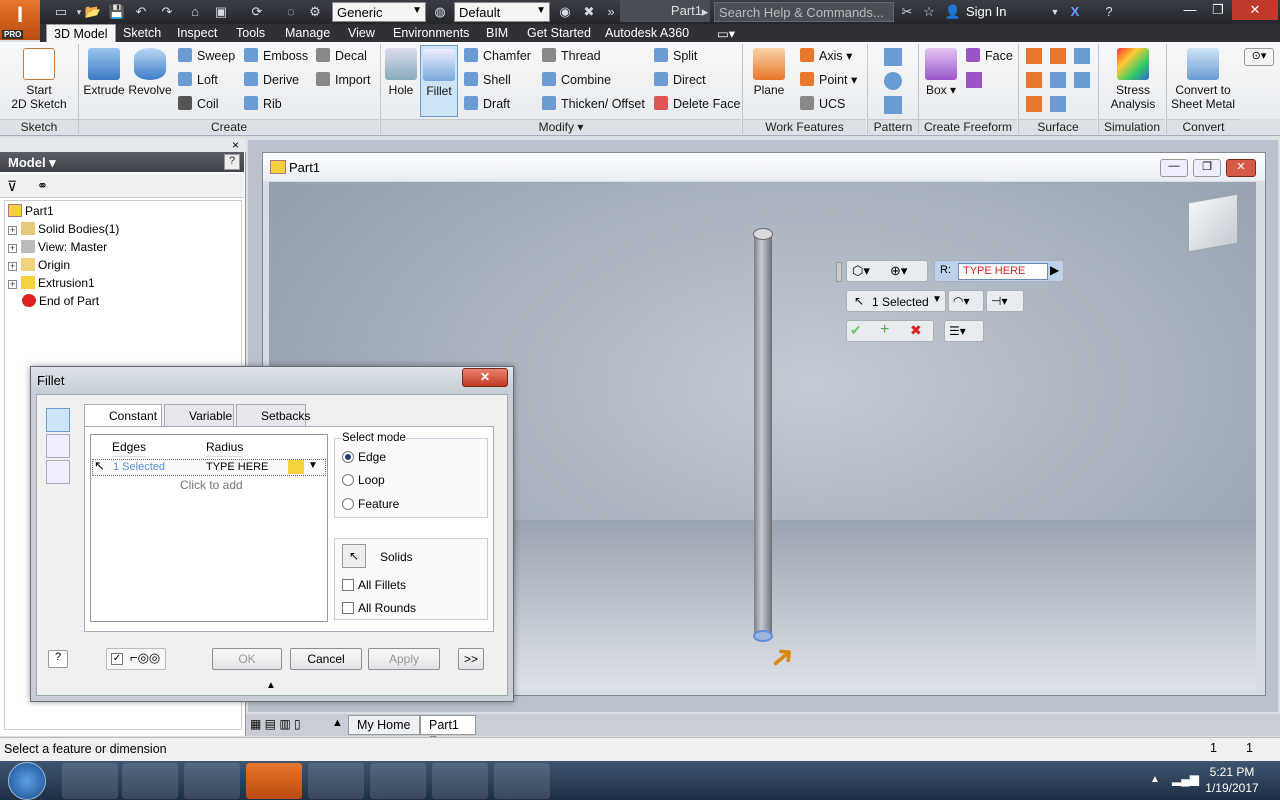  What do you see at coordinates (379, 608) in the screenshot?
I see `all-rounds-checkbox: All Rounds` at bounding box center [379, 608].